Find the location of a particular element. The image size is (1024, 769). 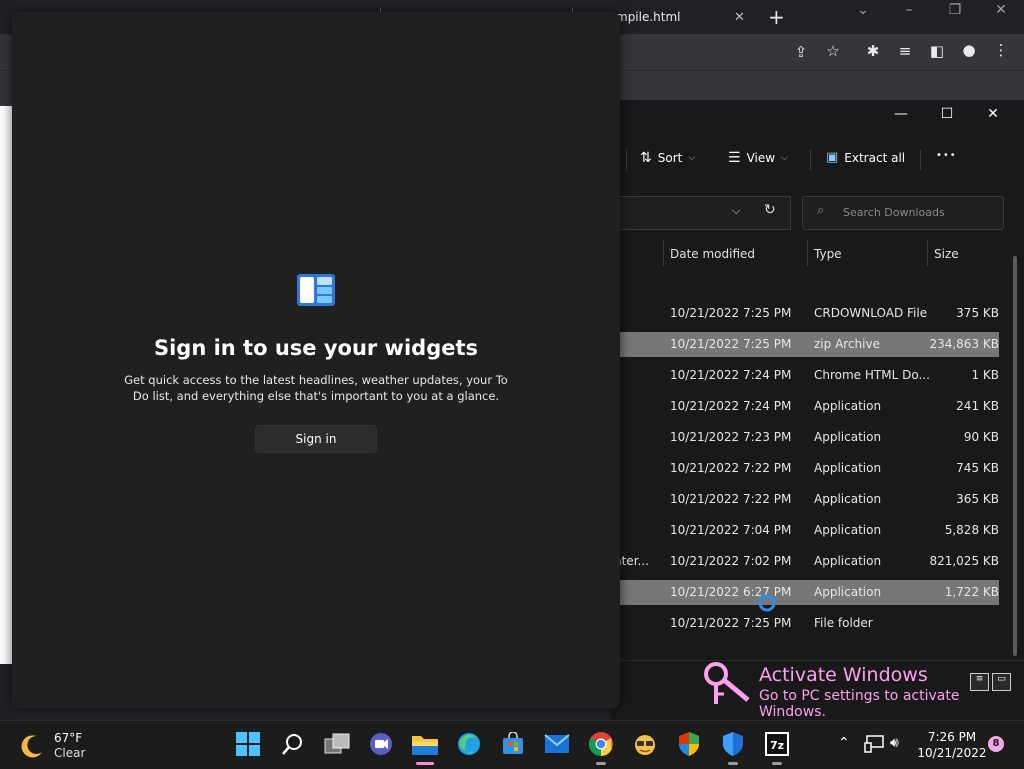

tab-search-icon: ⌄ is located at coordinates (863, 10).